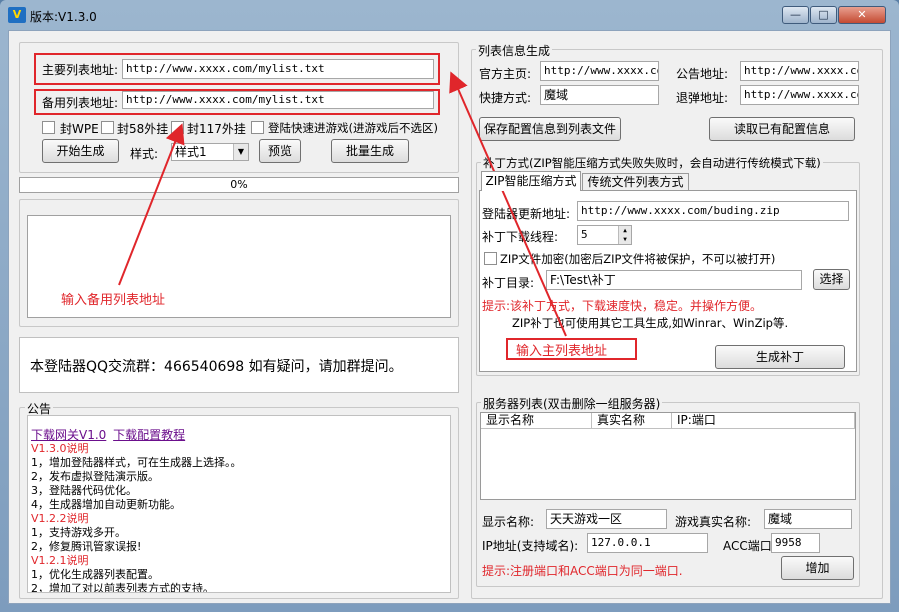 Image resolution: width=899 pixels, height=612 pixels. I want to click on app-logo-icon: V, so click(17, 15).